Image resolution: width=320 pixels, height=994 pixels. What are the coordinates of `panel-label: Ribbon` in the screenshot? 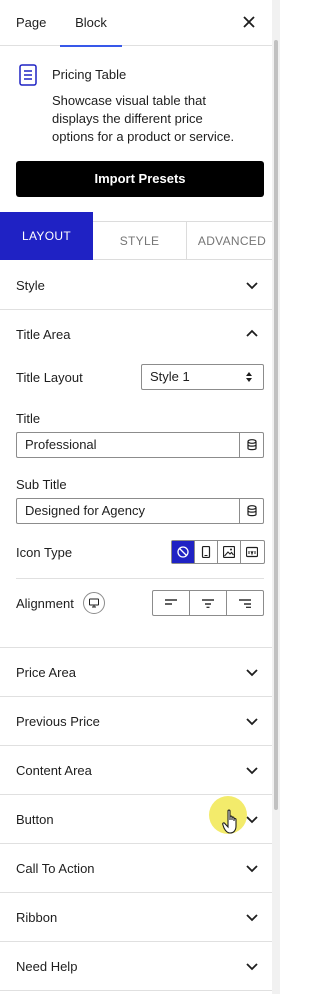 It's located at (37, 917).